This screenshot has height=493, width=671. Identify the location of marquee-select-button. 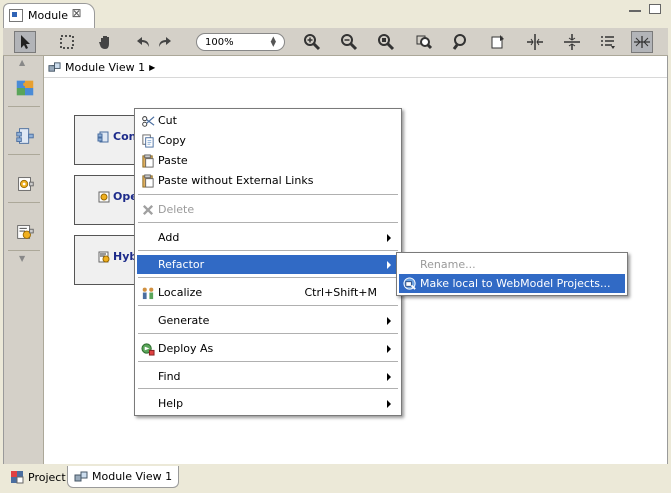
(67, 42).